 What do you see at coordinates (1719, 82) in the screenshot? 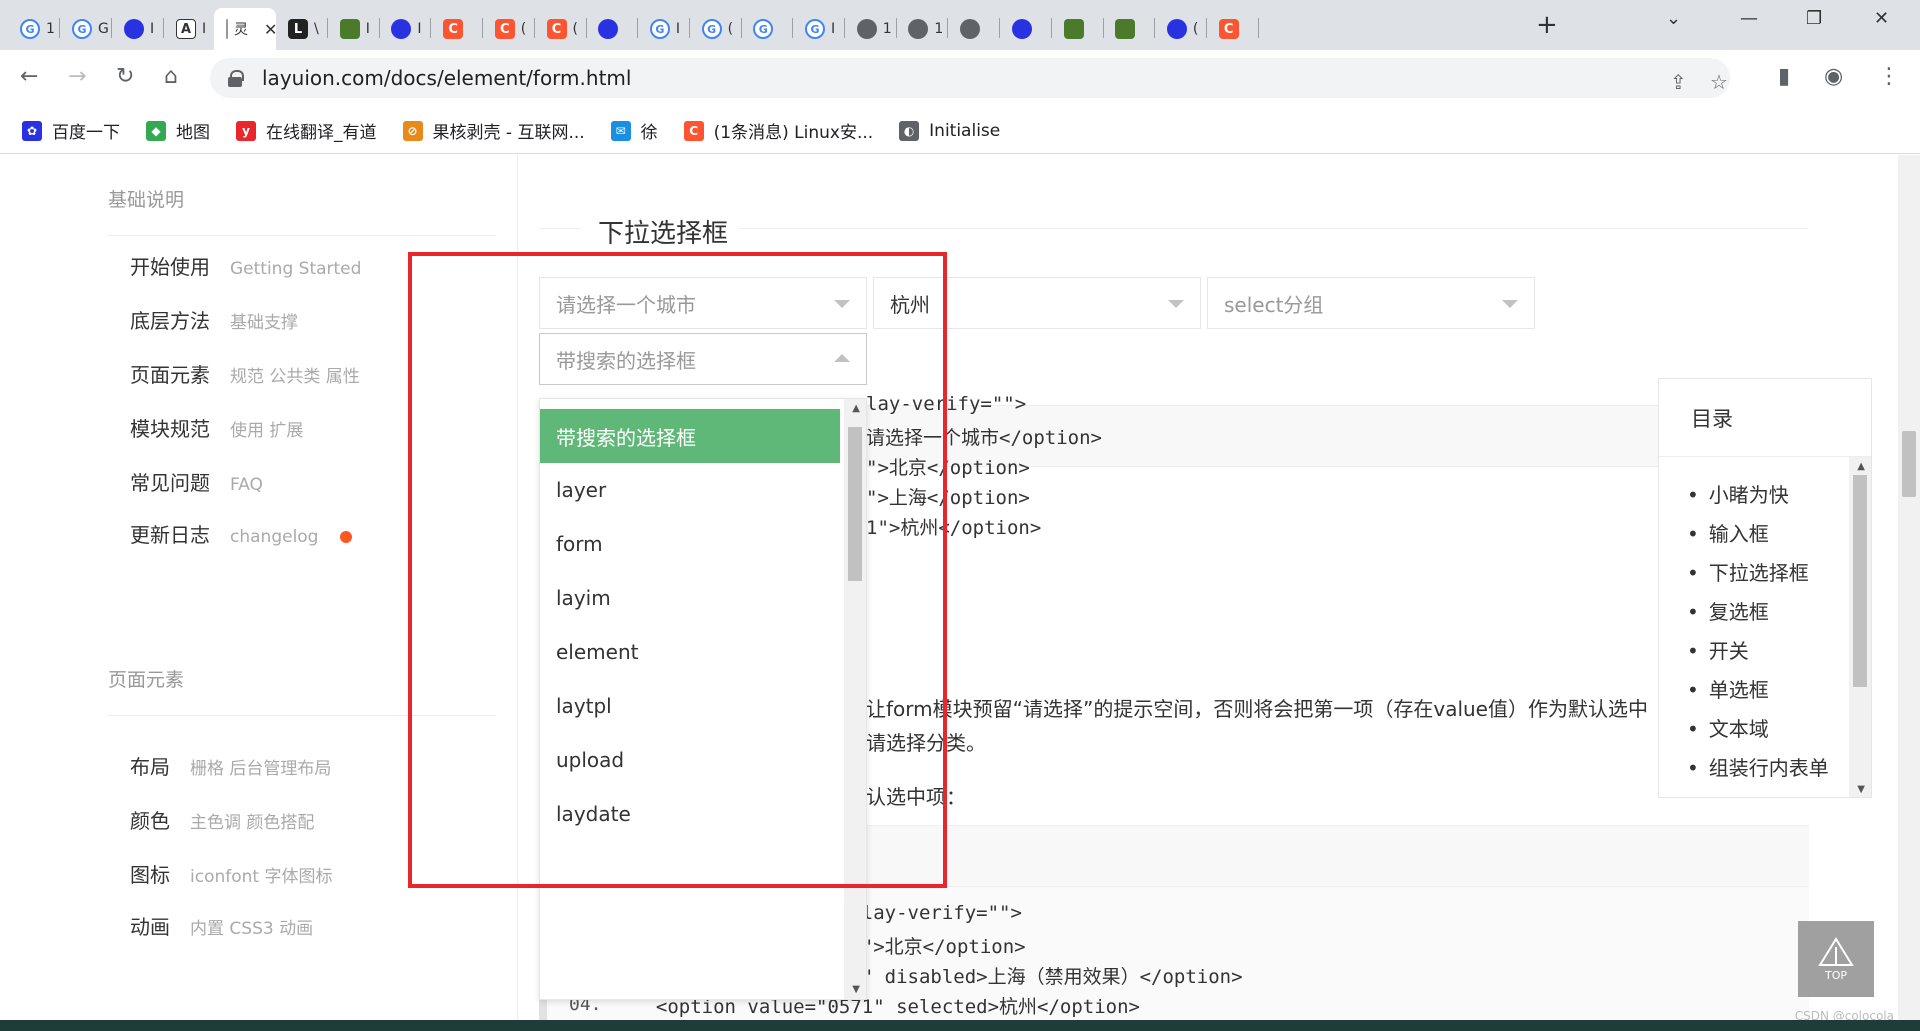
I see `bookmark-star-icon: ☆` at bounding box center [1719, 82].